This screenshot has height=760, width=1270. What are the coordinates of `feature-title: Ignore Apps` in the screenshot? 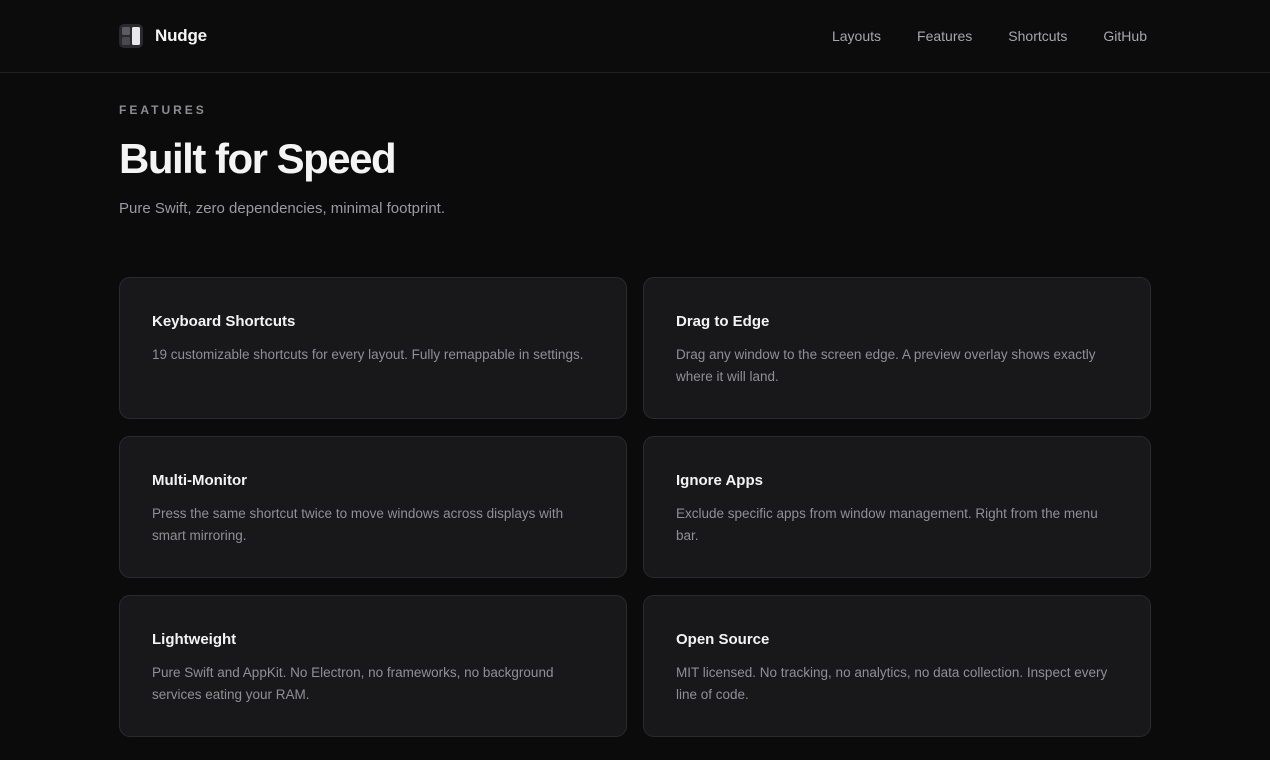 It's located at (719, 480).